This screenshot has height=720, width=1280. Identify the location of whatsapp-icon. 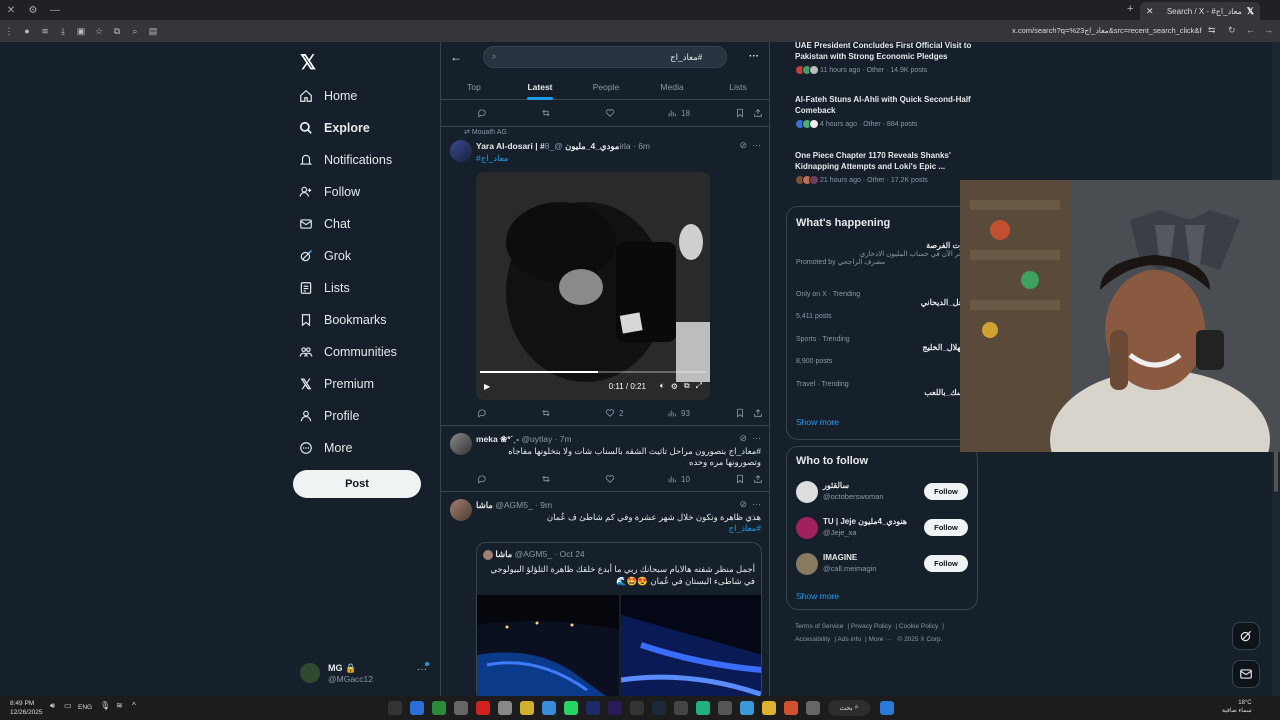
(571, 708).